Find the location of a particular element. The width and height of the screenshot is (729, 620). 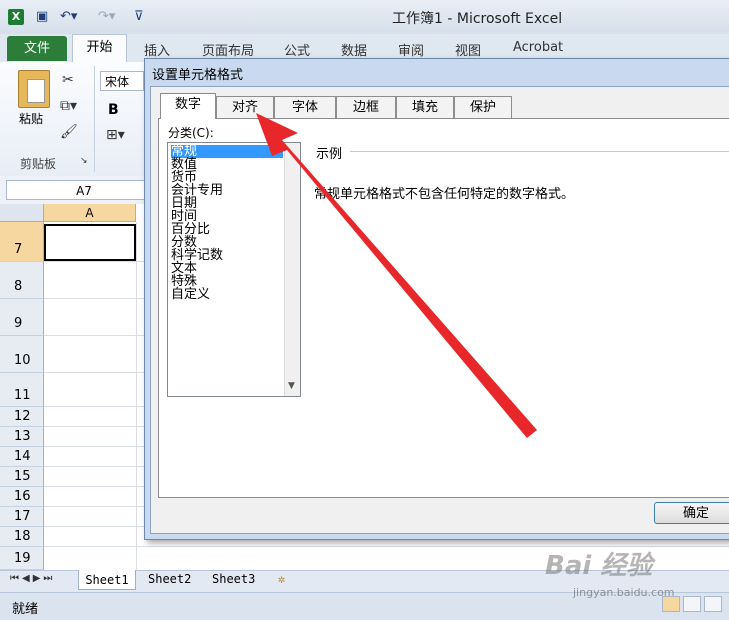

tab-file: 文件 is located at coordinates (37, 48).